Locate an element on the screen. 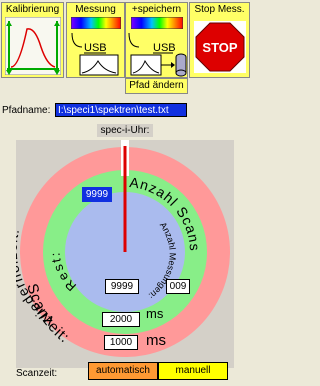  speichern-label: +speichern is located at coordinates (156, 9).